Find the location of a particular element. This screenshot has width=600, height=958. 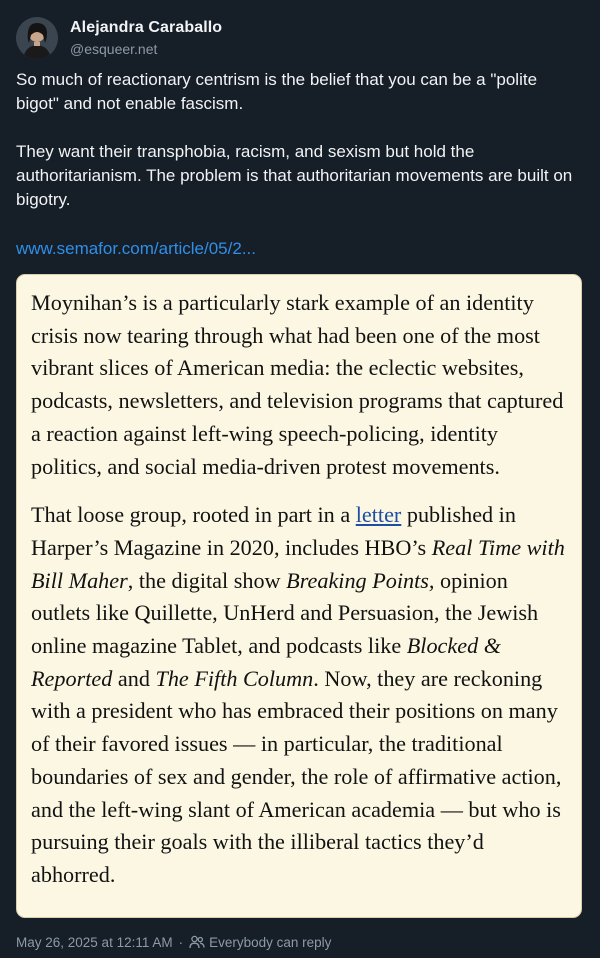

post-timestamp: May 26, 2025 at 12:11 AM is located at coordinates (94, 942).